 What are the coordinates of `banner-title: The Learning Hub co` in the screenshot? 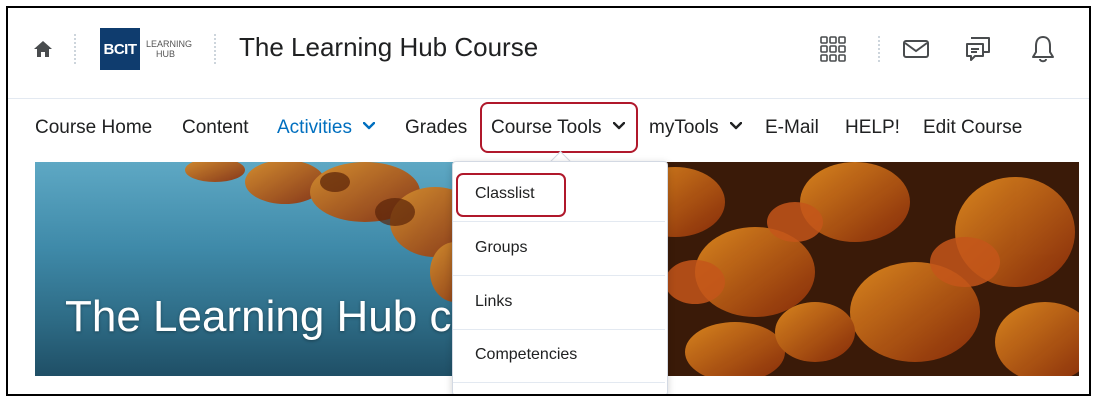 It's located at (270, 316).